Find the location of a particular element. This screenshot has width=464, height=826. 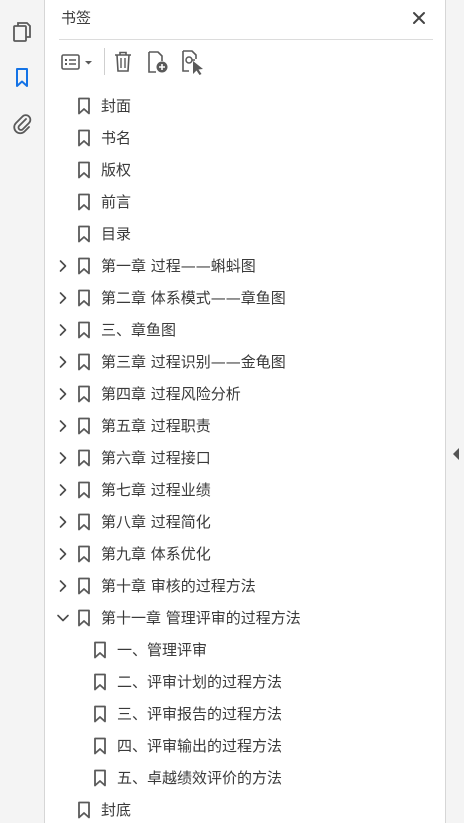

bookmark-label: 版权 is located at coordinates (116, 170).